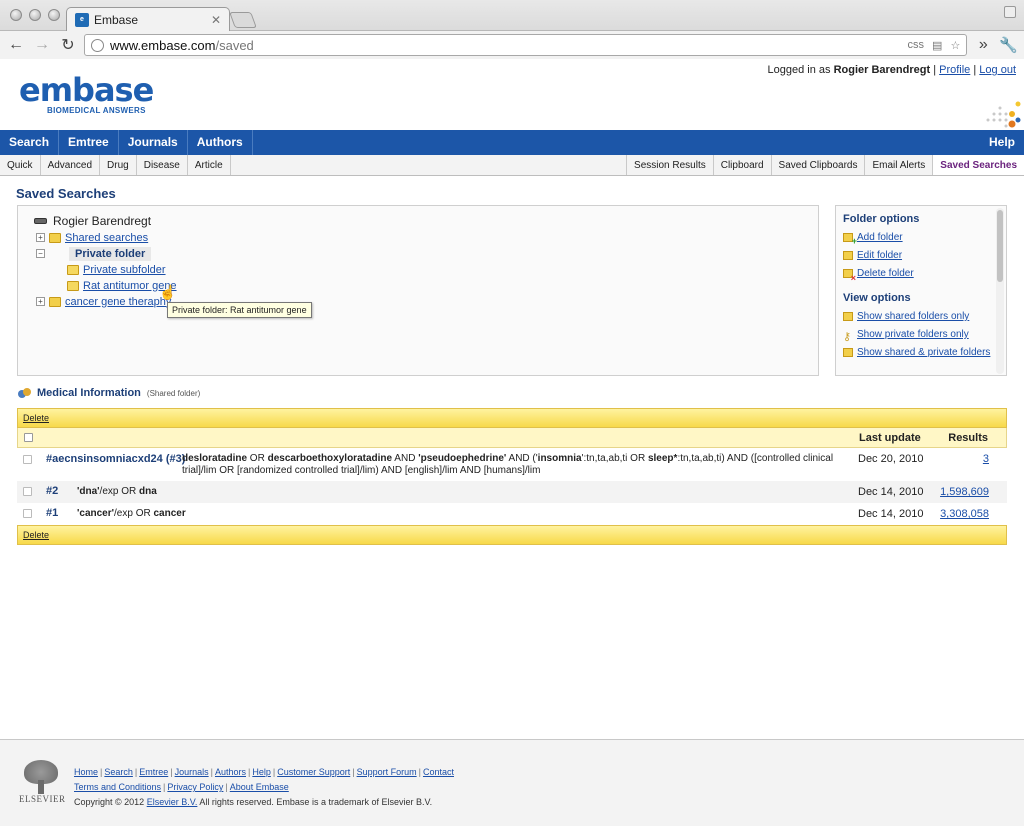  I want to click on query-term: 'cancer', so click(96, 513).